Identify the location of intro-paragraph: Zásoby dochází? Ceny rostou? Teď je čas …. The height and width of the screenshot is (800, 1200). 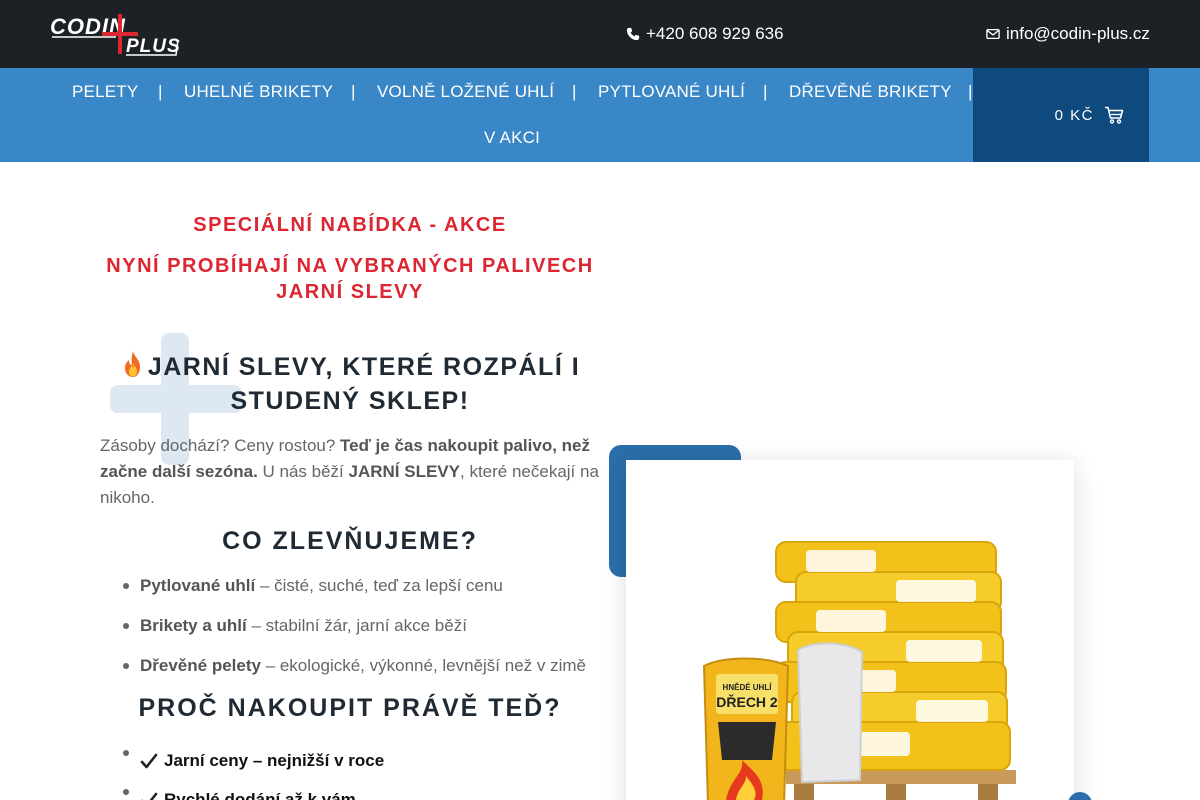
(352, 472).